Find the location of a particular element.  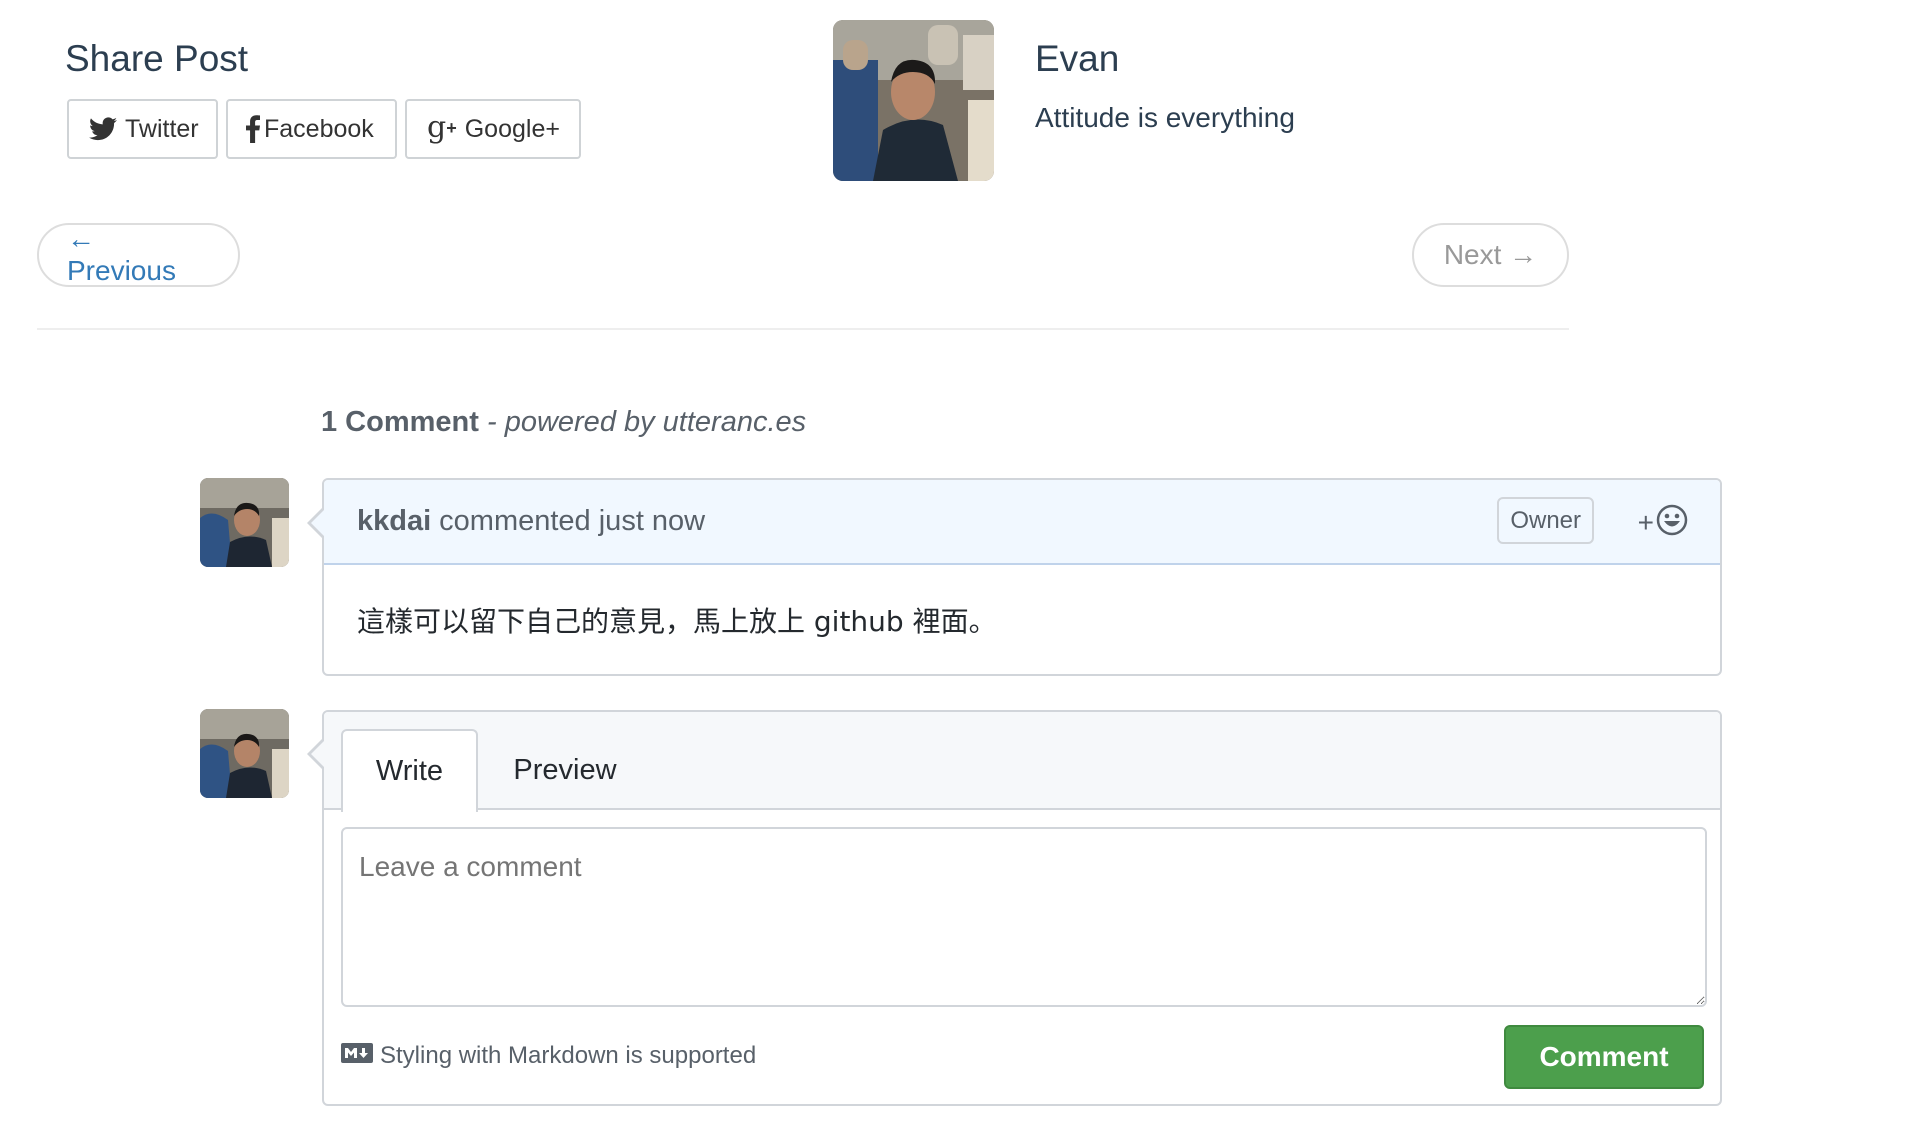

markdown-note: Styling with Markdown is supported is located at coordinates (548, 1056).